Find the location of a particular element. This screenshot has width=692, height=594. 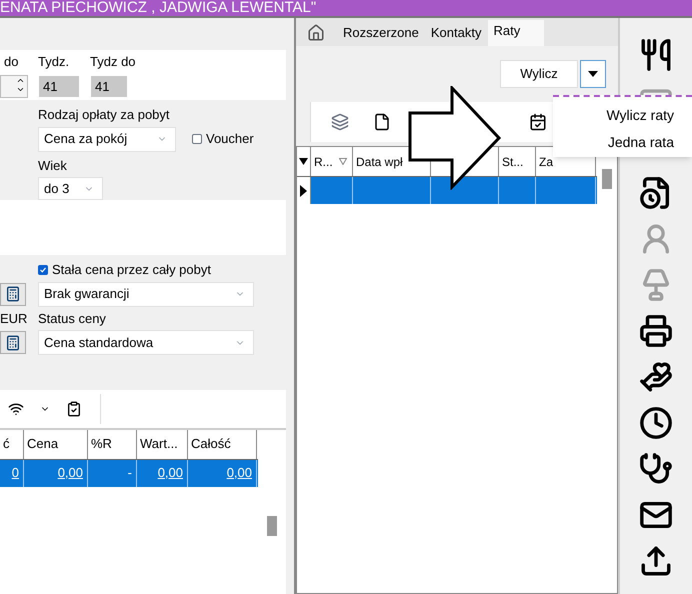

checkbox-label: Stała cena przez cały pobyt is located at coordinates (131, 270).